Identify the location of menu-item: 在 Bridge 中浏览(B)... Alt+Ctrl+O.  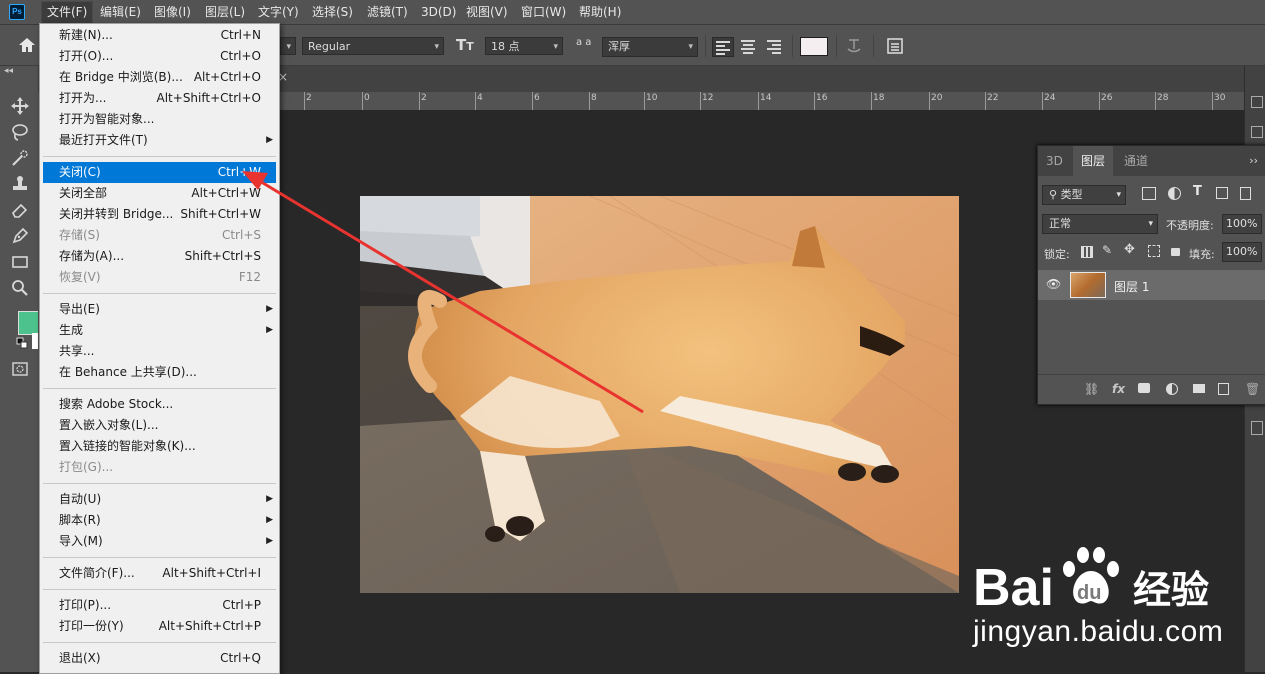
(159, 77).